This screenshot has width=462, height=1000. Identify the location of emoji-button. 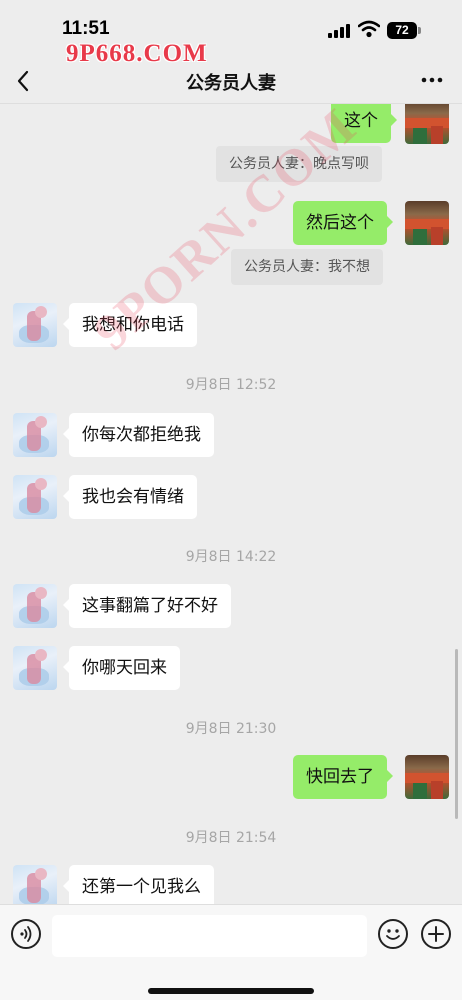
(393, 934).